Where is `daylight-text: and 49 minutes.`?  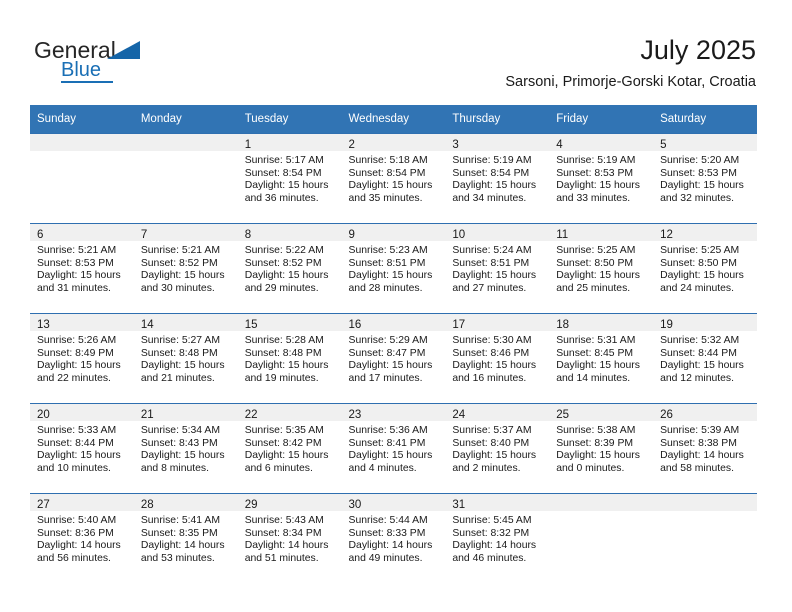
daylight-text: and 49 minutes. is located at coordinates (385, 558).